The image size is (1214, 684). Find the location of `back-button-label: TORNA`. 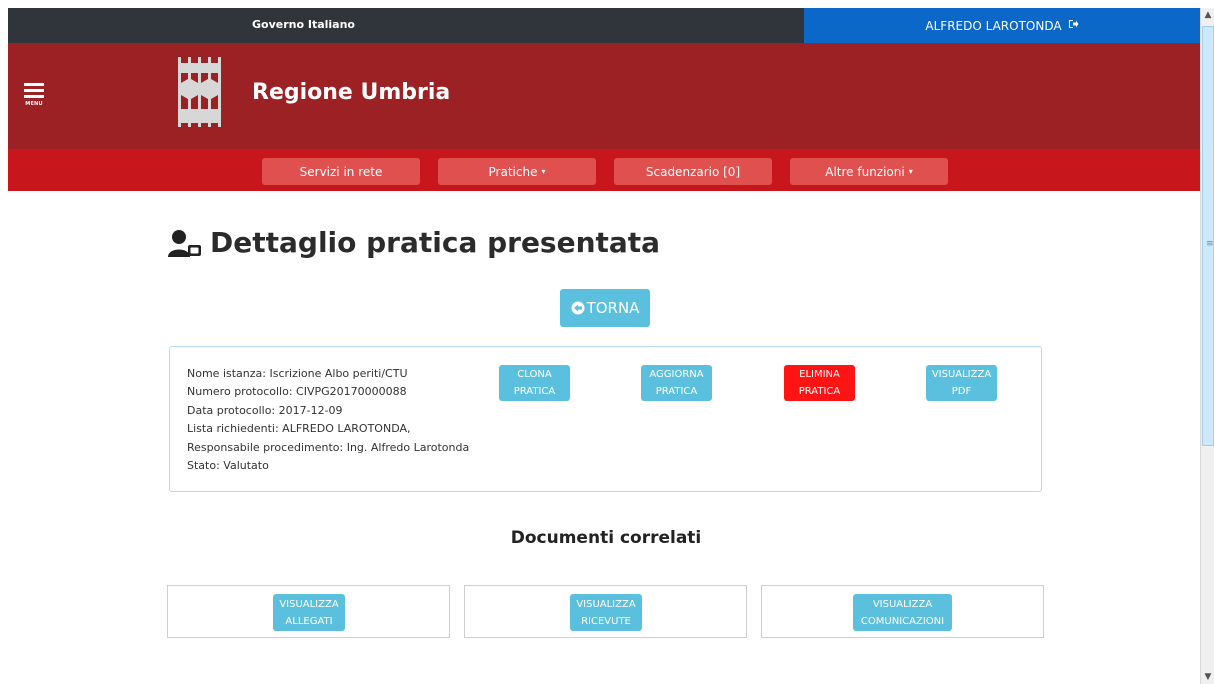

back-button-label: TORNA is located at coordinates (613, 308).